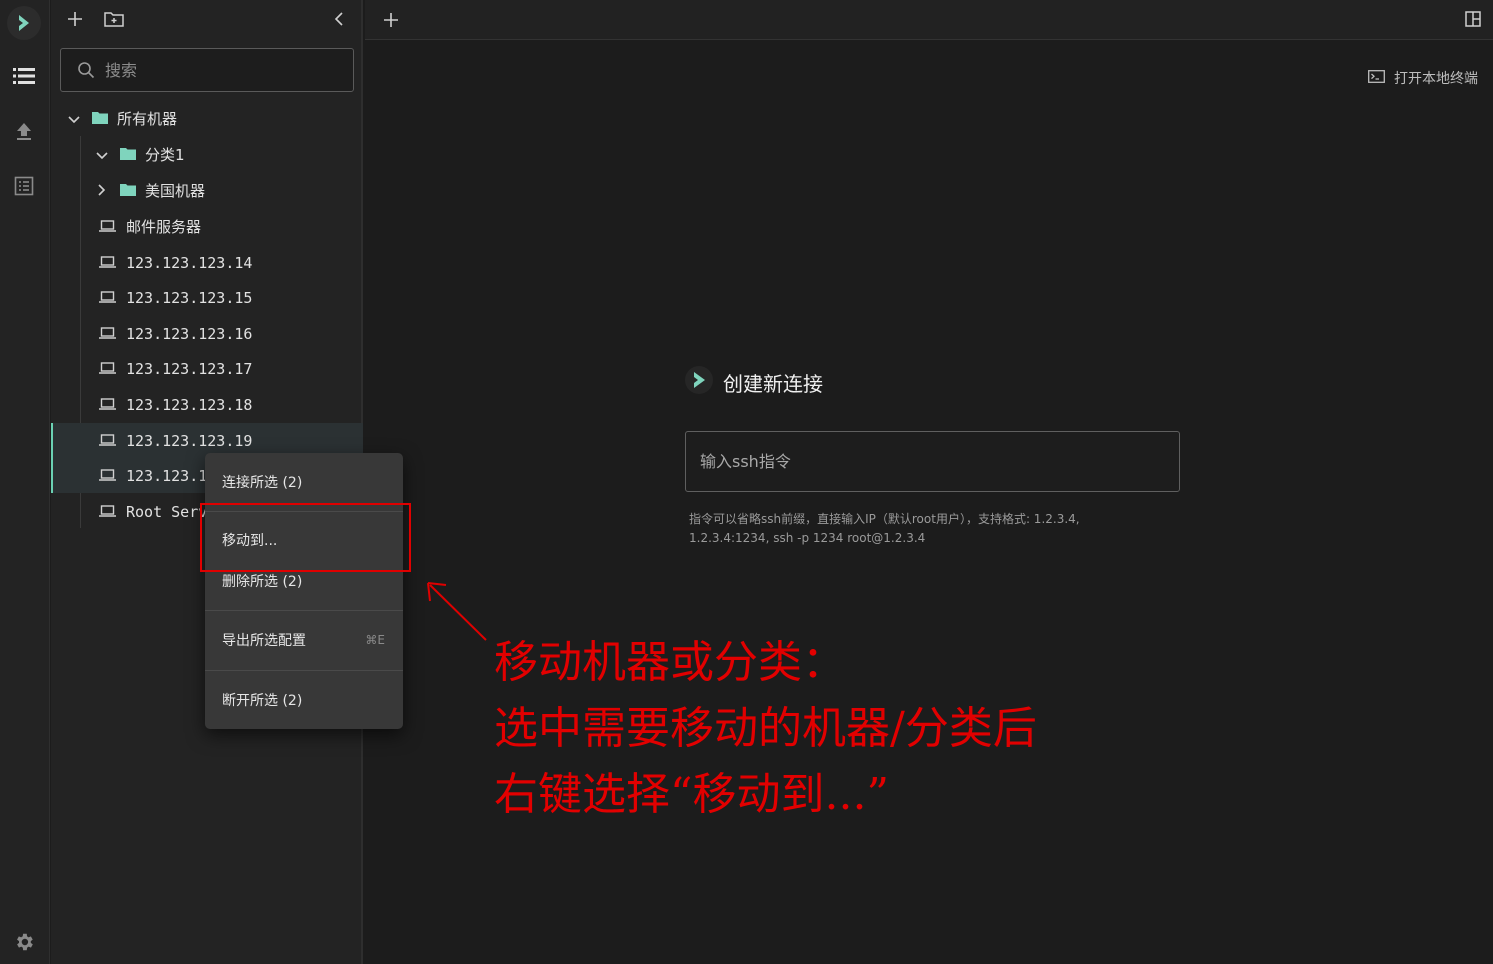 The height and width of the screenshot is (964, 1493). What do you see at coordinates (262, 701) in the screenshot?
I see `menu-item-label: 断开所选 (2)` at bounding box center [262, 701].